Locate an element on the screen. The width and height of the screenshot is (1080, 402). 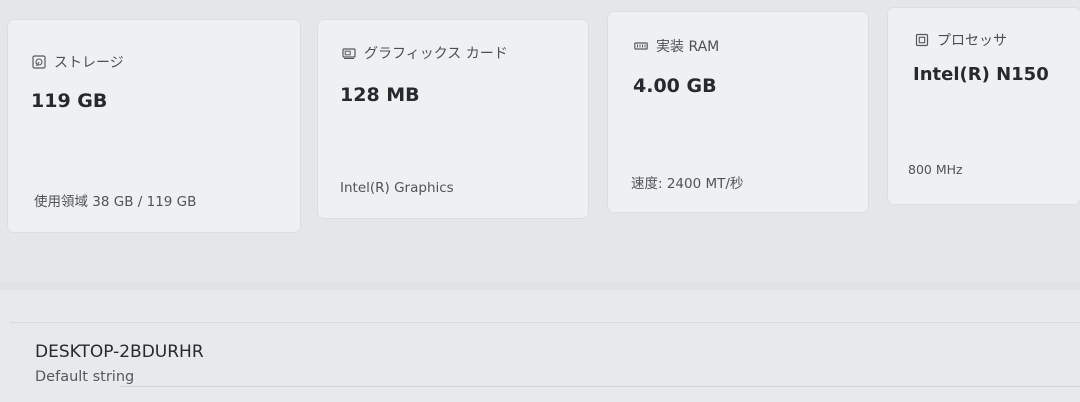
processor-card-header: プロセッサ is located at coordinates (961, 40).